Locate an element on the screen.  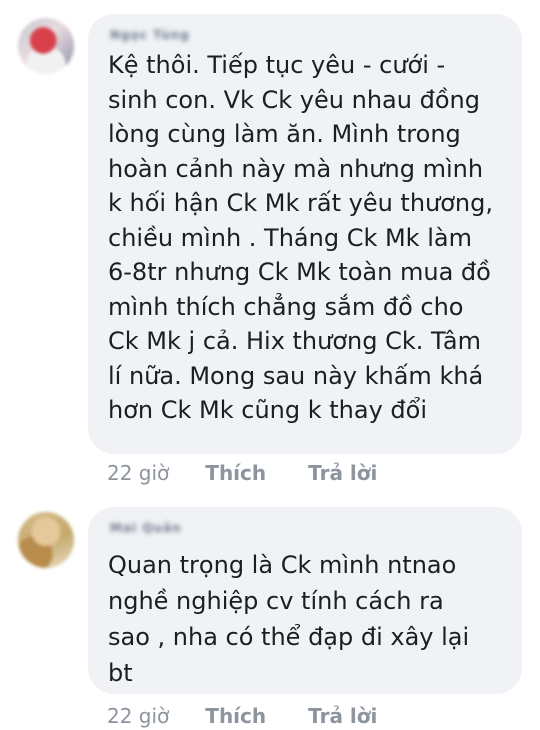
comment-author-name: Mai Quân is located at coordinates (146, 529).